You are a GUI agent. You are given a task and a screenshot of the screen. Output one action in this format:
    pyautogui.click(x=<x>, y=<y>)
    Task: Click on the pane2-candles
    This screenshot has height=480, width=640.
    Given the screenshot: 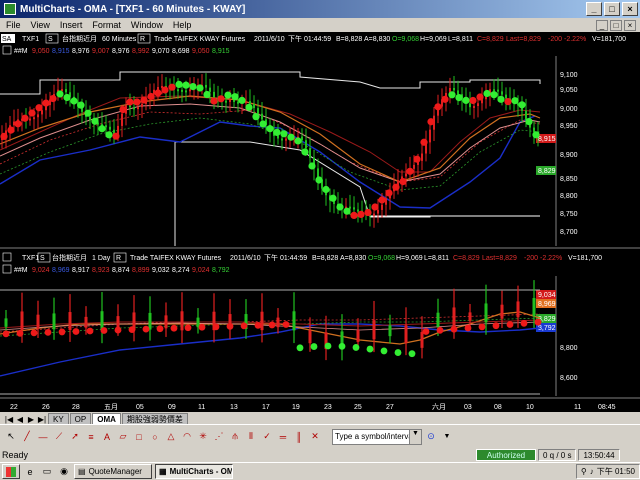 What is the action you would take?
    pyautogui.click(x=270, y=320)
    